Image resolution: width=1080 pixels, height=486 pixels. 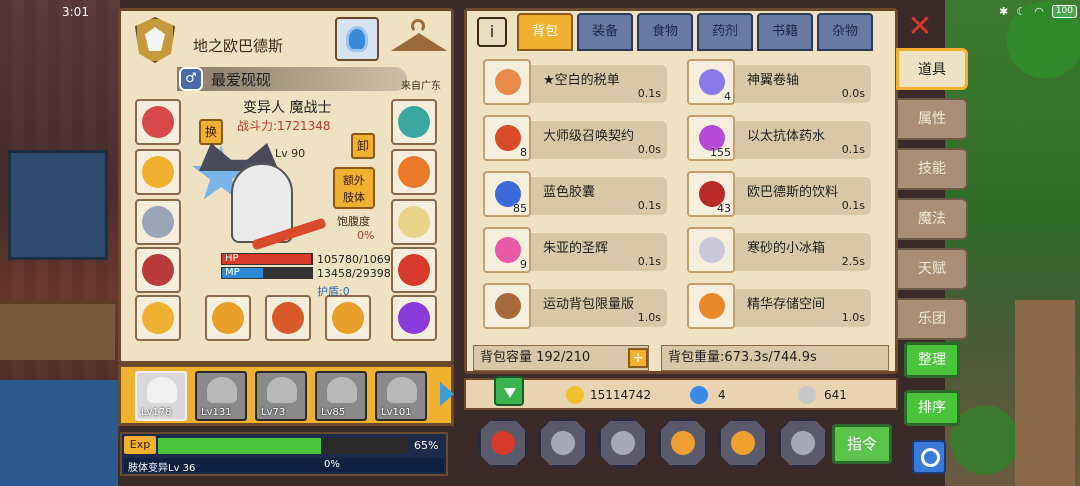 What do you see at coordinates (920, 28) in the screenshot?
I see `close-icon: ✕` at bounding box center [920, 28].